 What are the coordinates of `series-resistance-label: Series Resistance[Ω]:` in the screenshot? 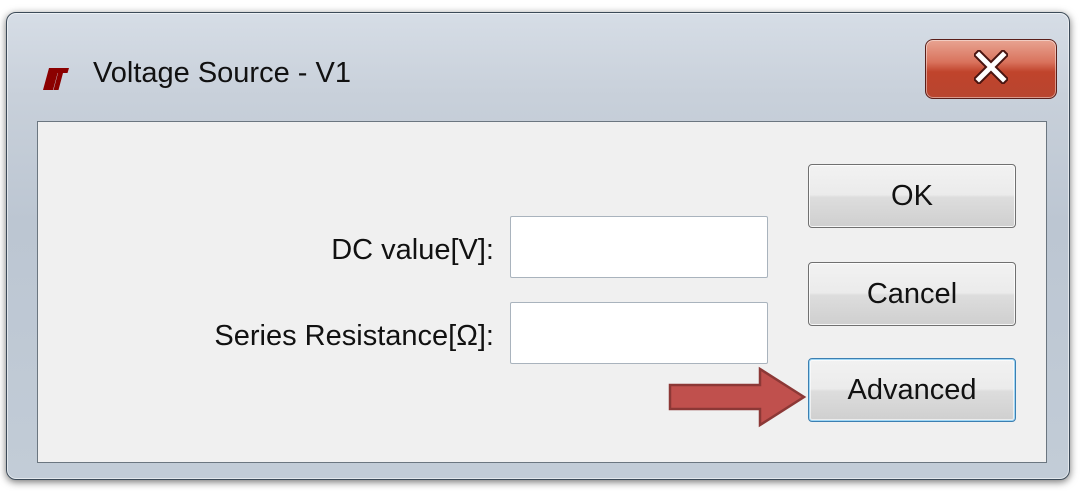 It's located at (354, 336).